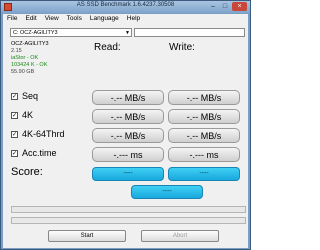  What do you see at coordinates (27, 172) in the screenshot?
I see `score-label: Score:` at bounding box center [27, 172].